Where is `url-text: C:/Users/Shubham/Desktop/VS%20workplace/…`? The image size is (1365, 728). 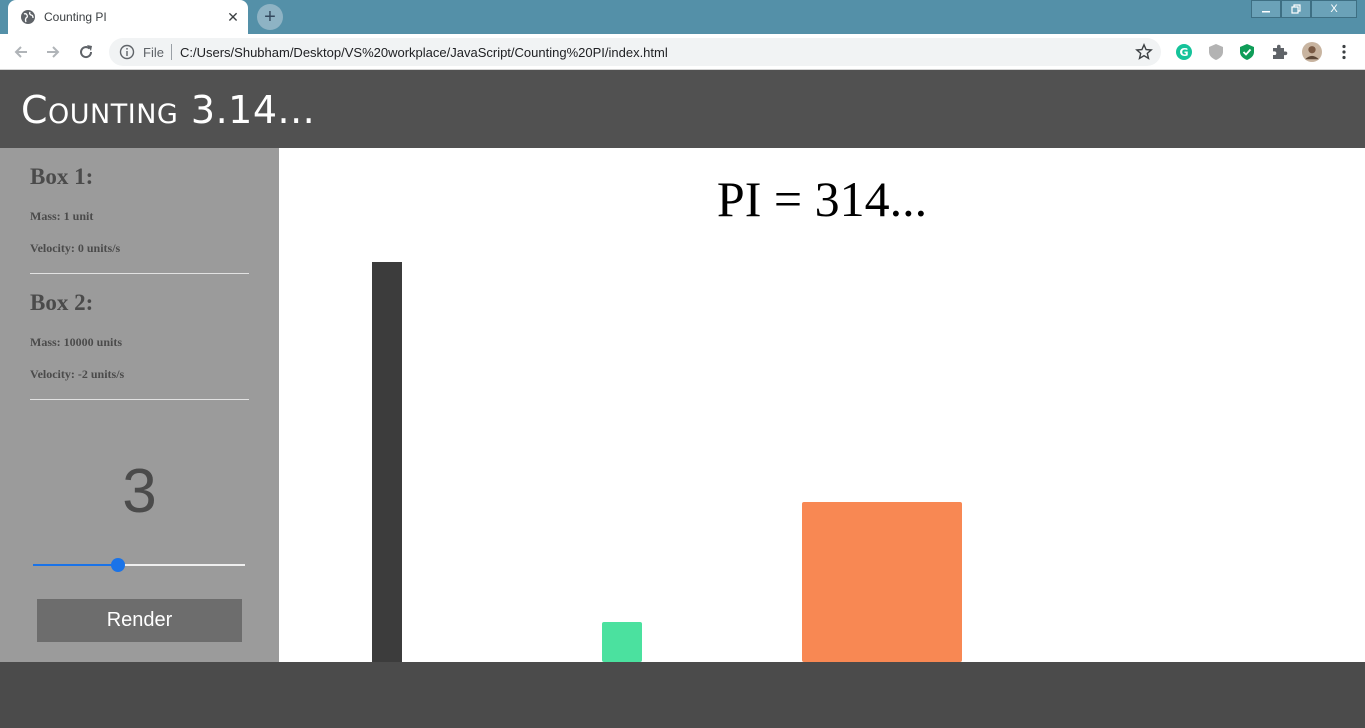
url-text: C:/Users/Shubham/Desktop/VS%20workplace/… is located at coordinates (424, 52).